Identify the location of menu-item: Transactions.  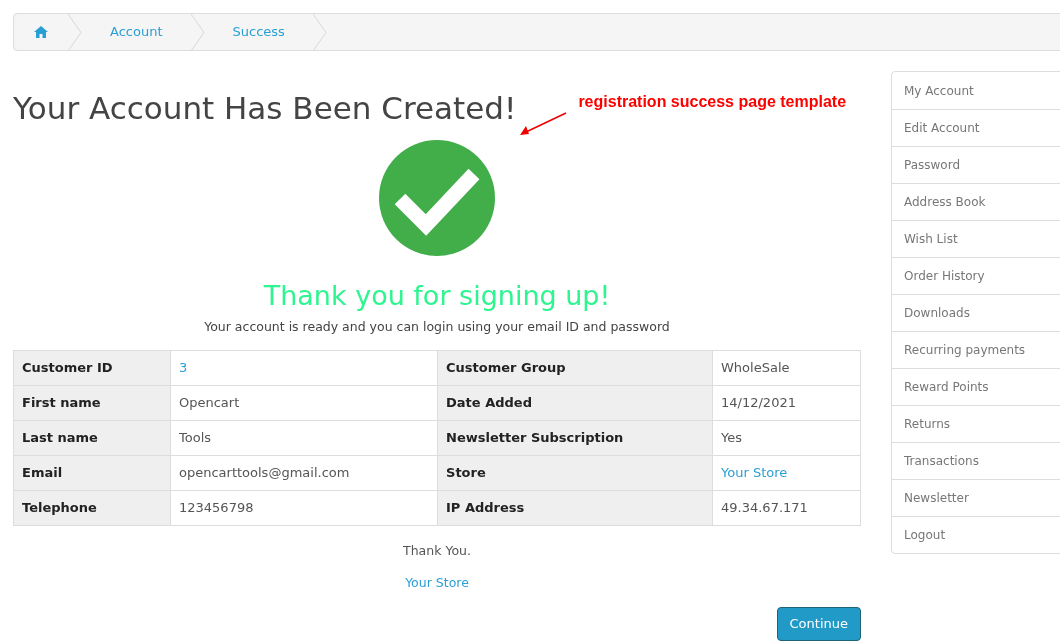
(976, 460).